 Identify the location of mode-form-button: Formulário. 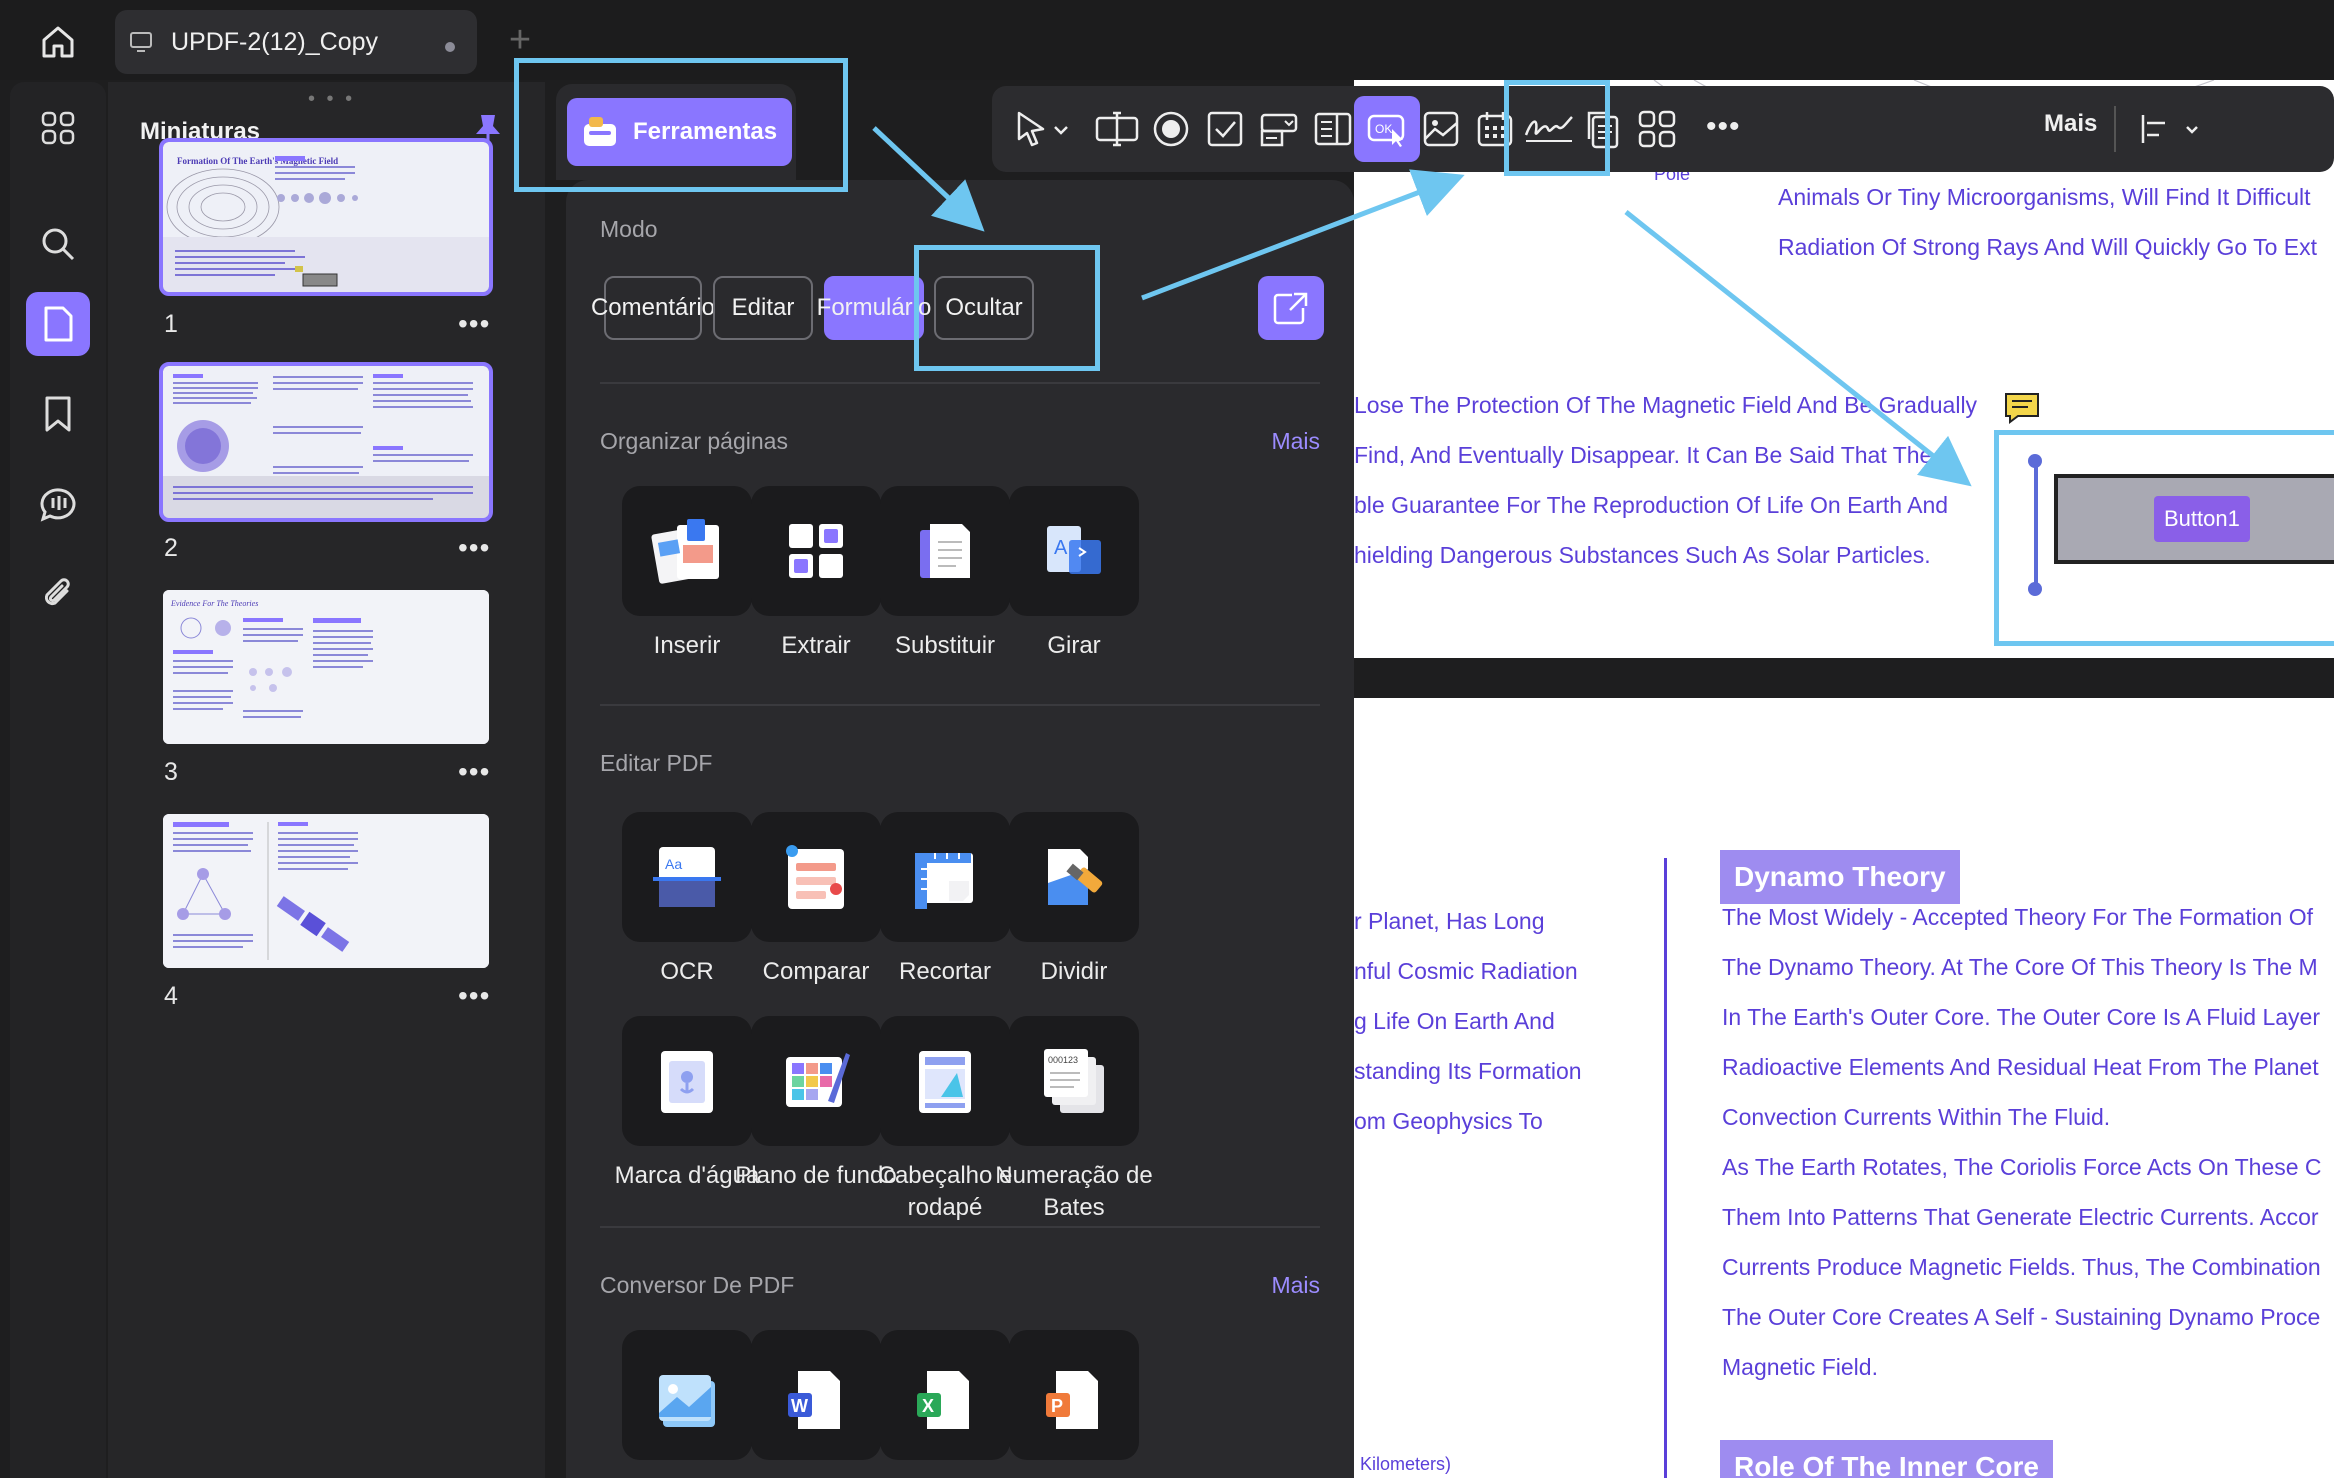
(874, 308).